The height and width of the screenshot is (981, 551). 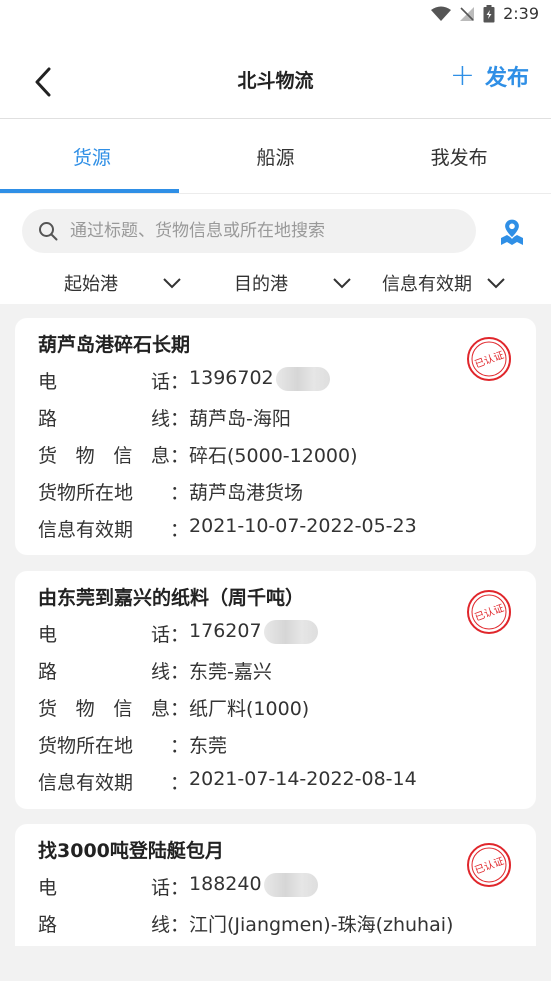 I want to click on validity-row: 信息有效期 ： 2021-10-07-2022-05-23, so click(x=227, y=528).